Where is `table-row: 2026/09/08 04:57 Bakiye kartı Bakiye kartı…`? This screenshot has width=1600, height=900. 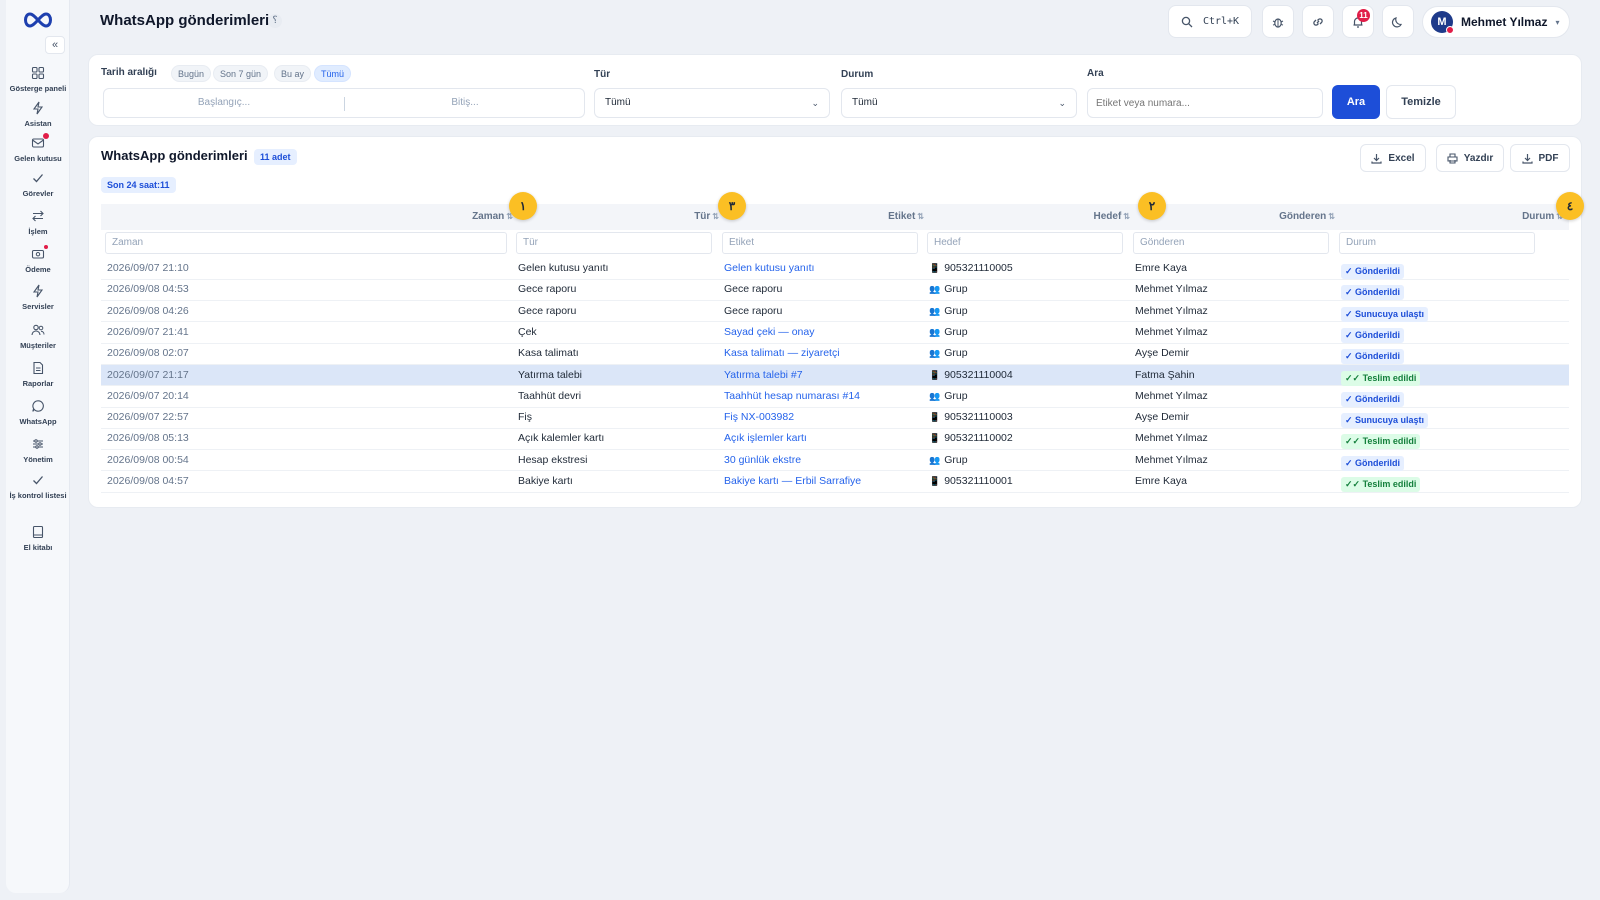
table-row: 2026/09/08 04:57 Bakiye kartı Bakiye kartı… is located at coordinates (835, 482).